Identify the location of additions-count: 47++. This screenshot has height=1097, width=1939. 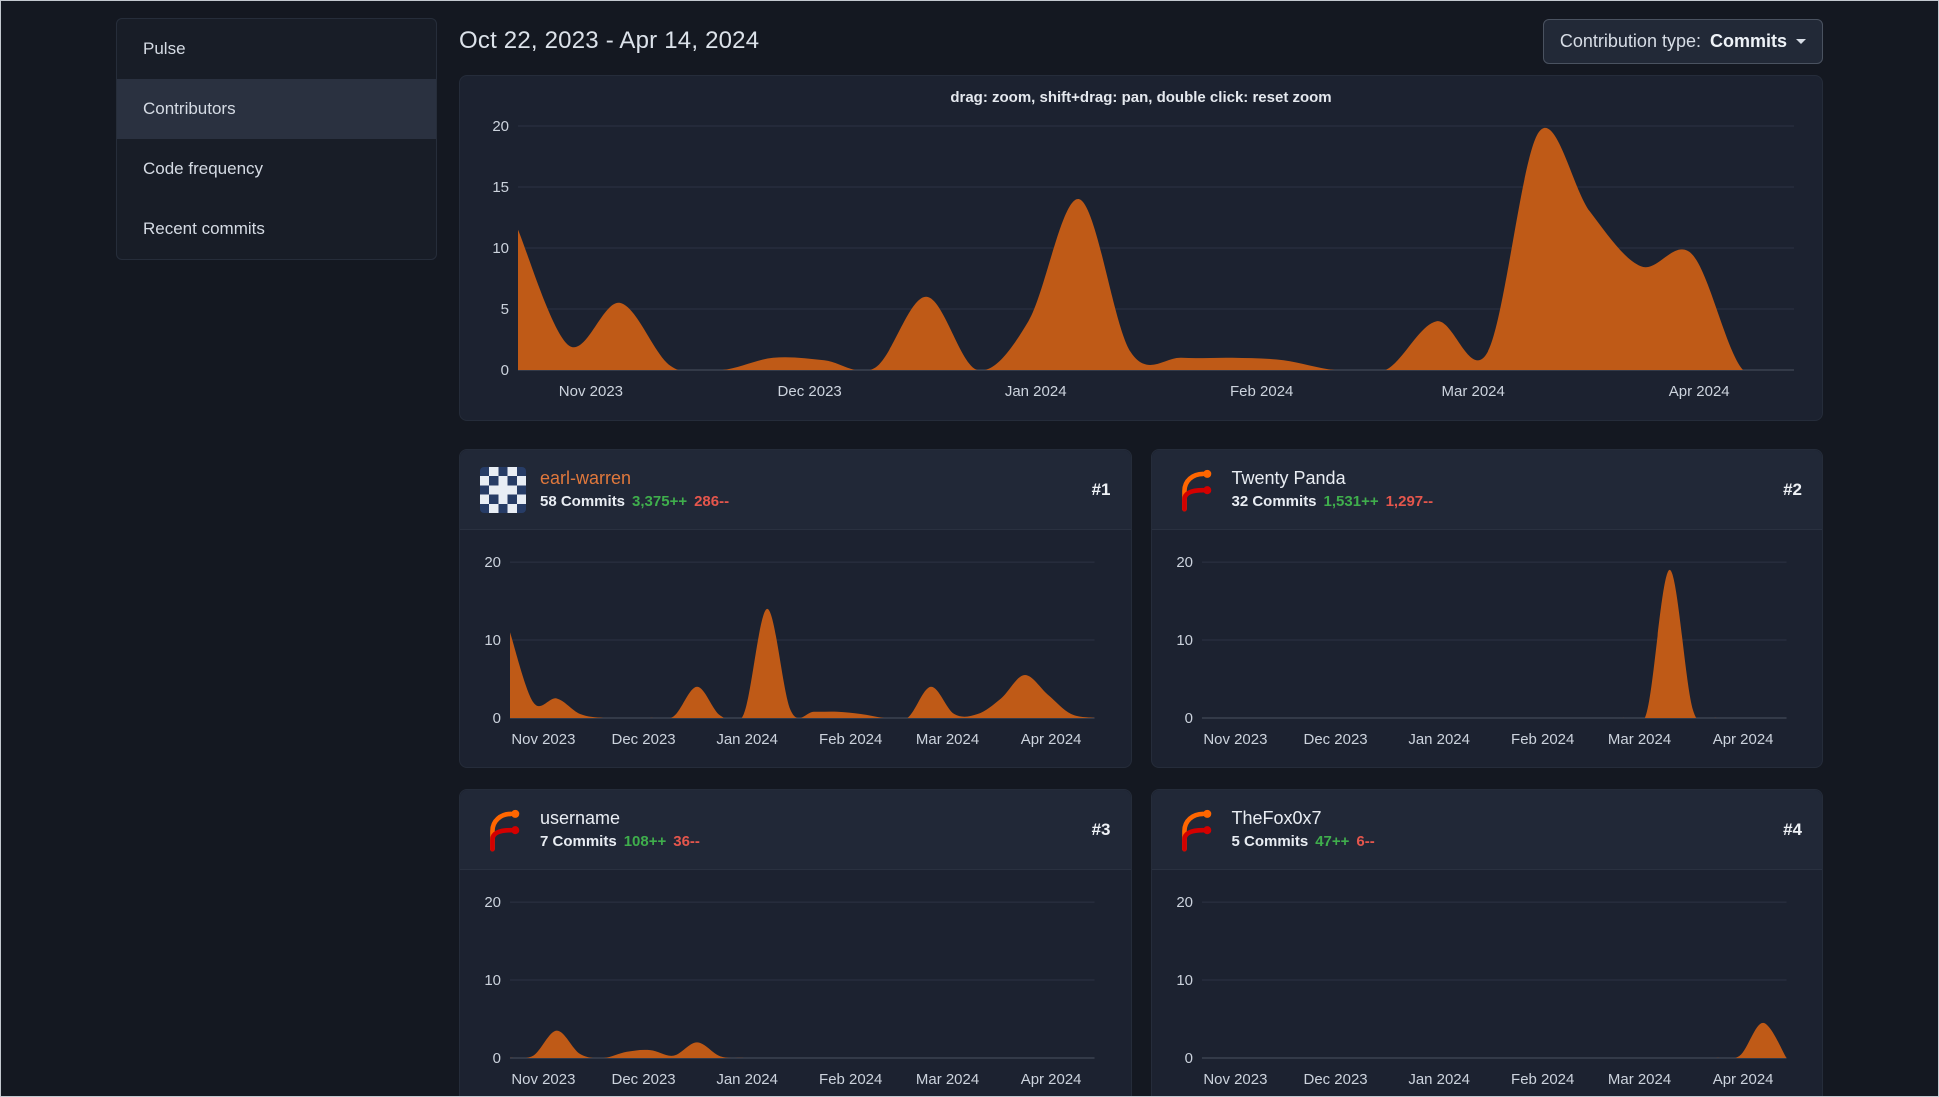
(1332, 841).